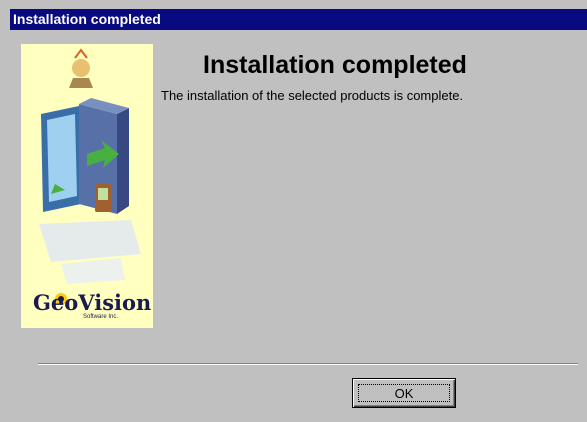 The height and width of the screenshot is (422, 587). Describe the element at coordinates (101, 317) in the screenshot. I see `logo-tagline: Software Inc.` at that location.